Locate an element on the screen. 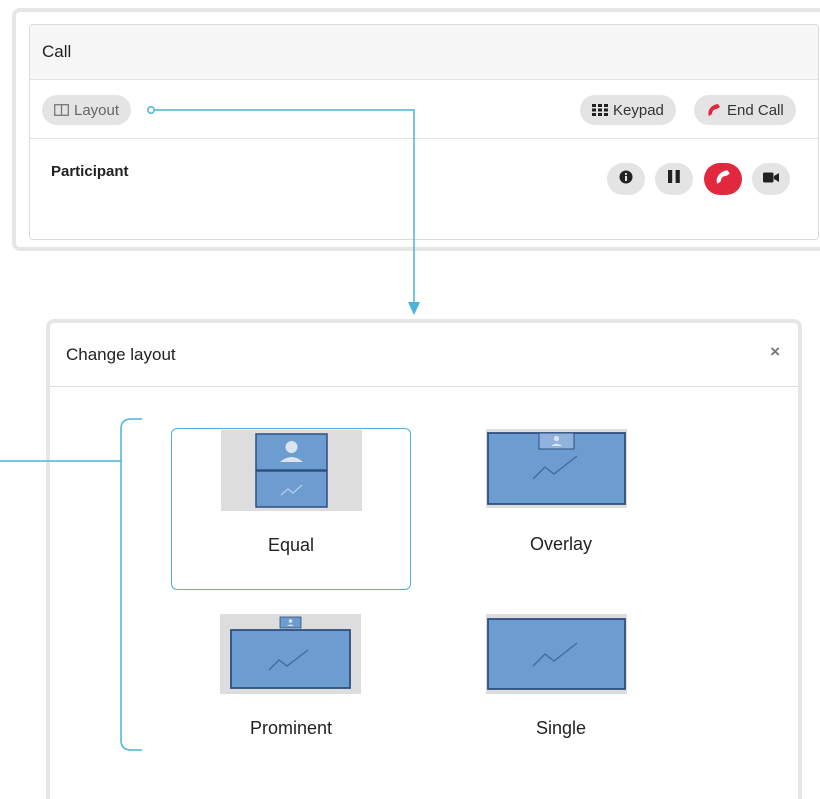 The image size is (820, 799). layout-option-overlay: Overlay is located at coordinates (561, 509).